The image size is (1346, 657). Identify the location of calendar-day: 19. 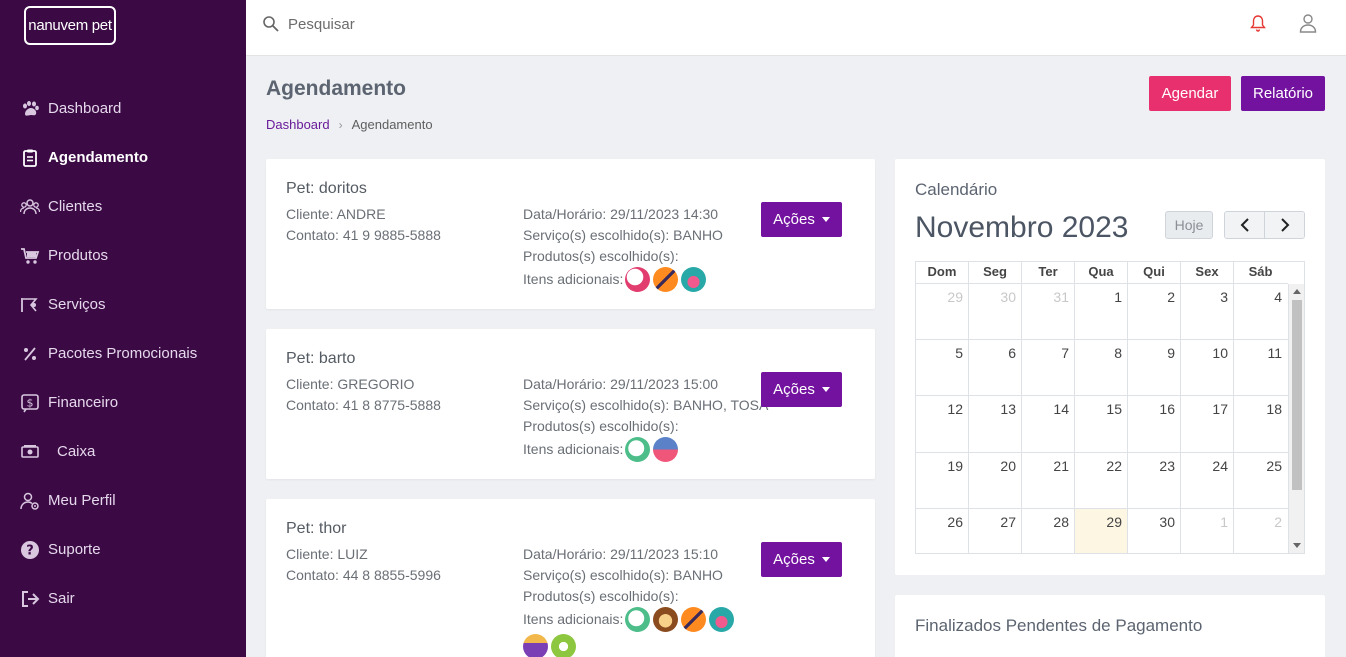
(942, 480).